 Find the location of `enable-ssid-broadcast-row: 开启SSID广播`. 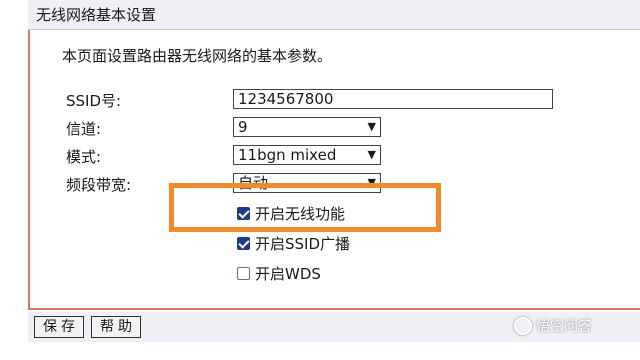

enable-ssid-broadcast-row: 开启SSID广播 is located at coordinates (293, 243).